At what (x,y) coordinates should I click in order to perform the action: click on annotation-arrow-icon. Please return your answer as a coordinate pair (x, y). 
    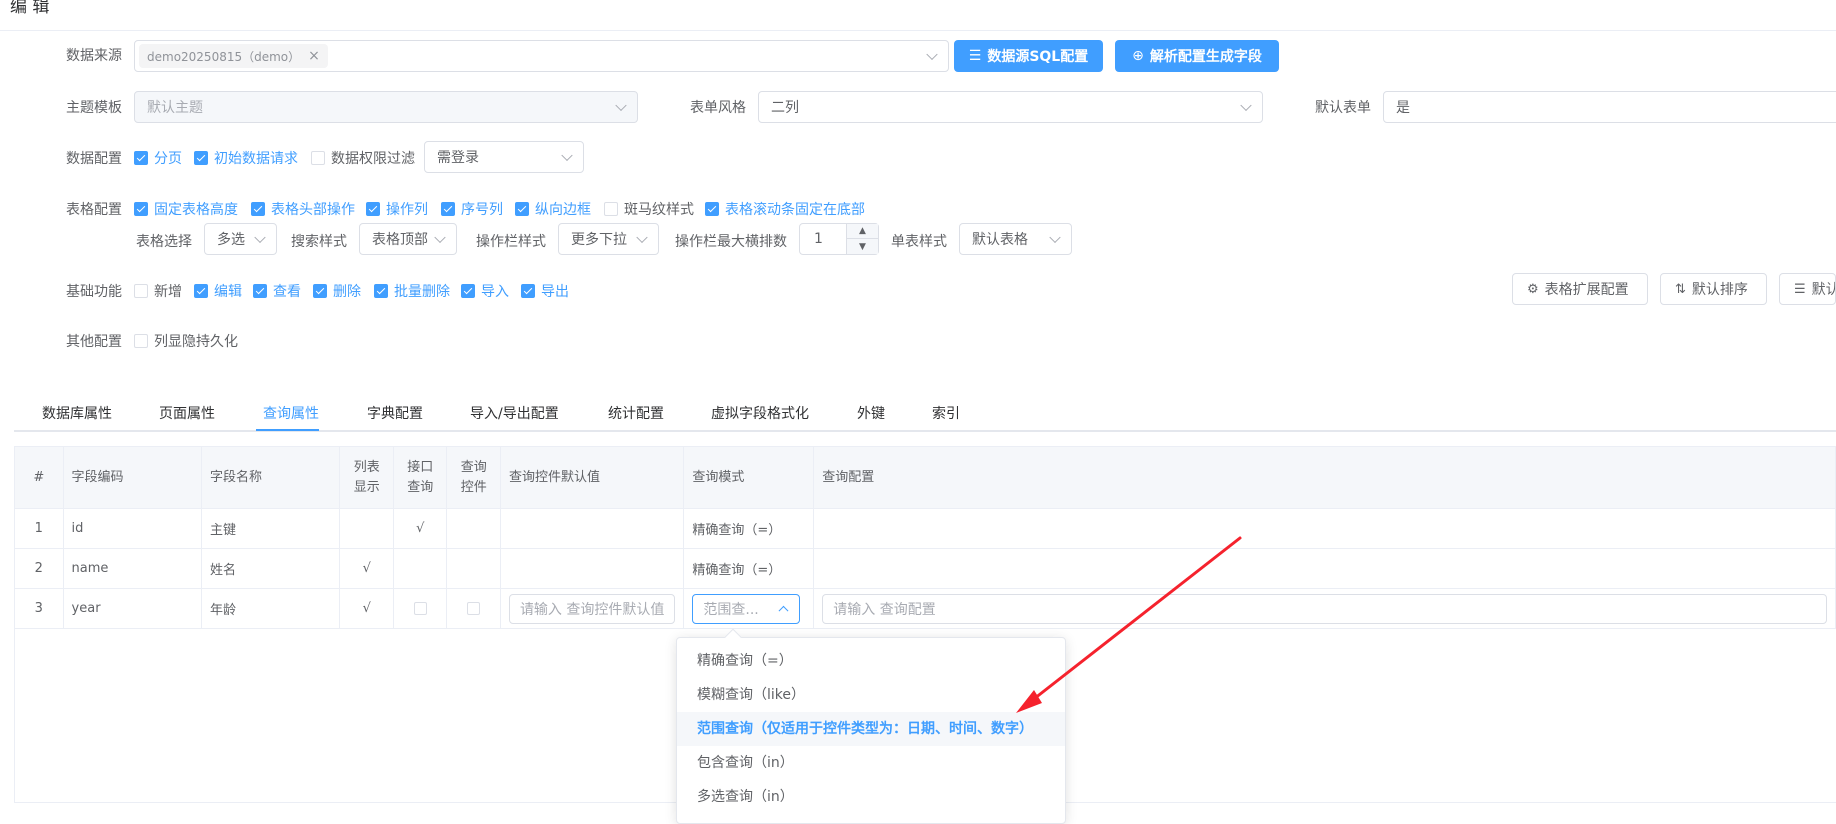
    Looking at the image, I should click on (1129, 624).